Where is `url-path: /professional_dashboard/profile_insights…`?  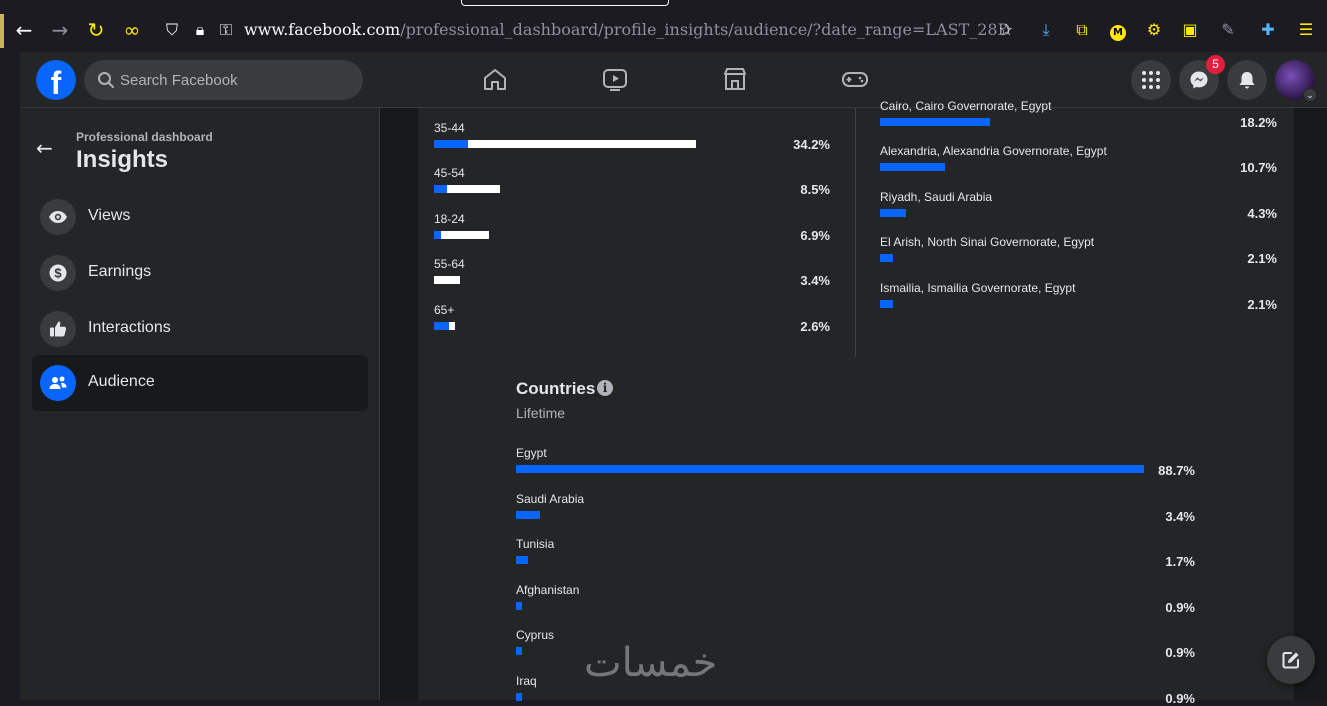
url-path: /professional_dashboard/profile_insights… is located at coordinates (705, 29).